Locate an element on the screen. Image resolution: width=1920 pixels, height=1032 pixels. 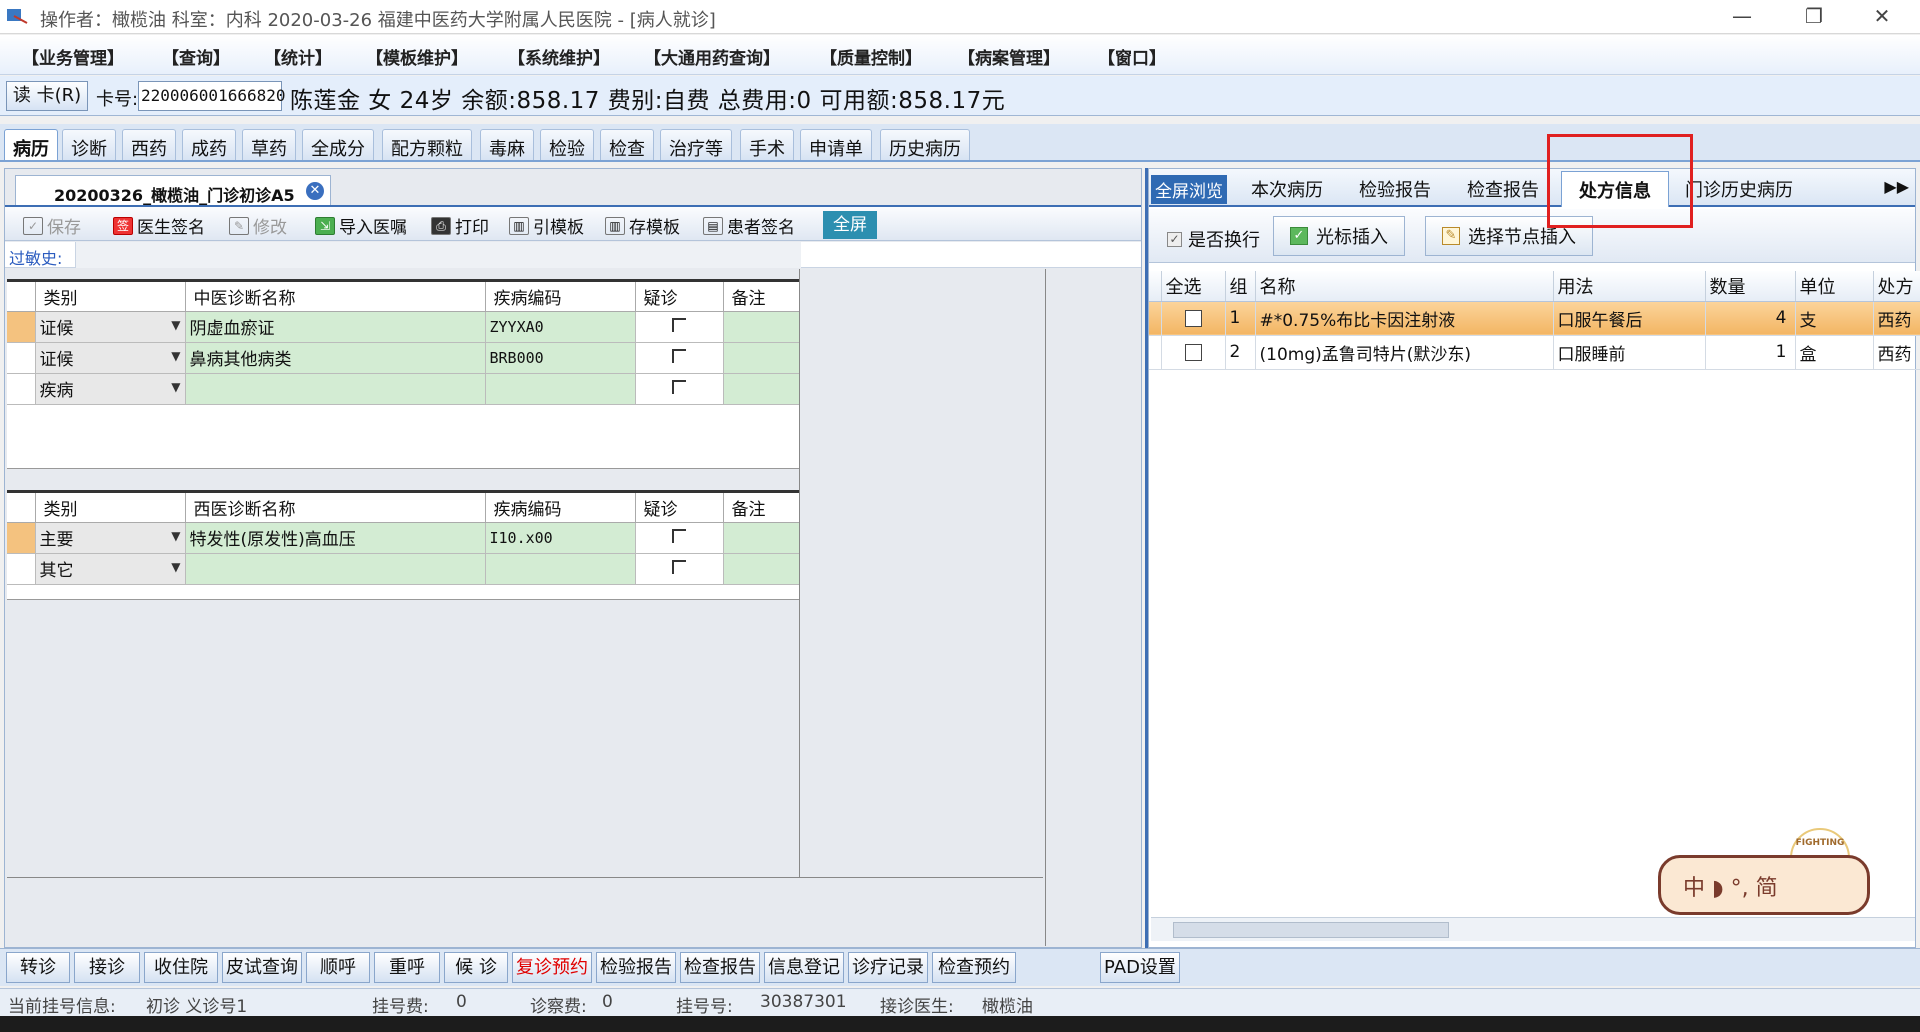
code-cell: I10.x00 is located at coordinates (560, 538).